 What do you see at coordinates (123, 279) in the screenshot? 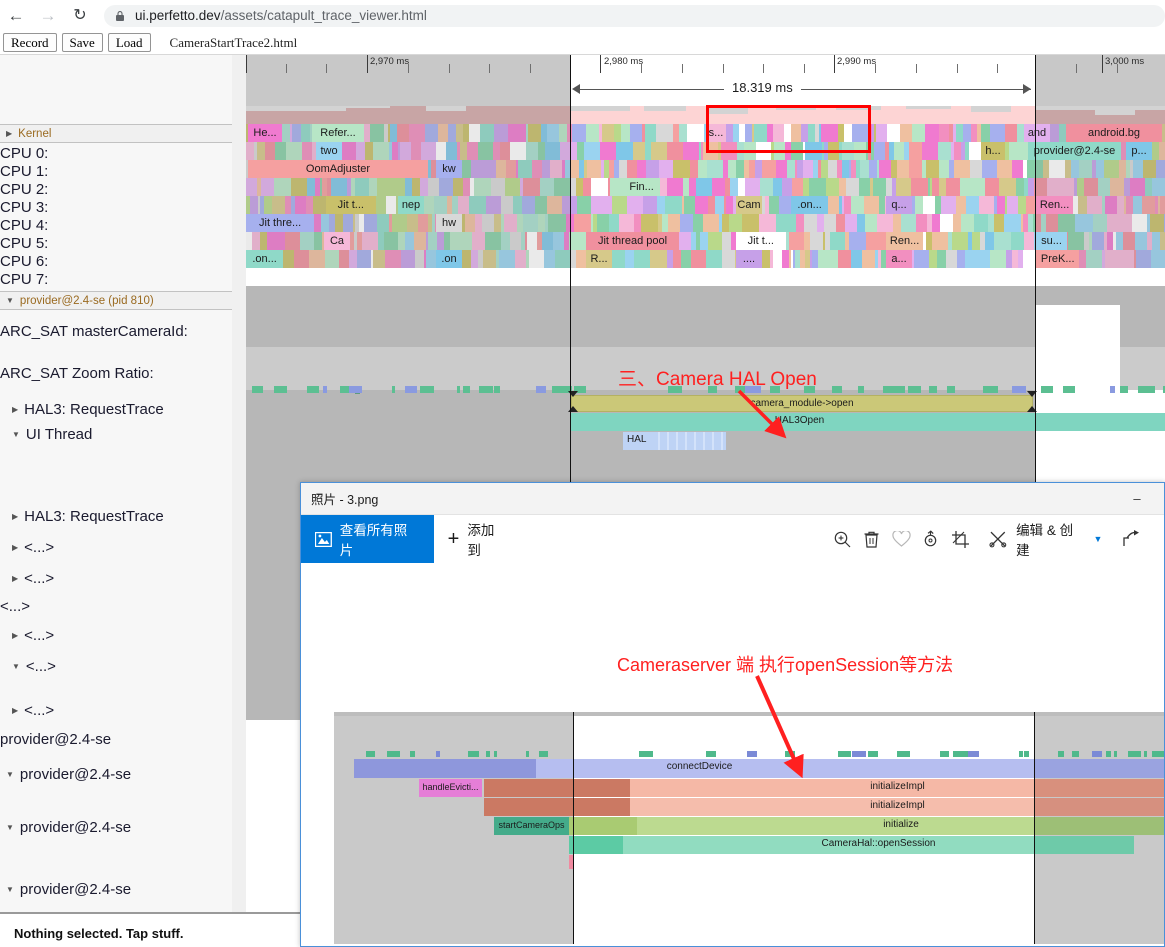
I see `cpu-track-7: CPU 7:` at bounding box center [123, 279].